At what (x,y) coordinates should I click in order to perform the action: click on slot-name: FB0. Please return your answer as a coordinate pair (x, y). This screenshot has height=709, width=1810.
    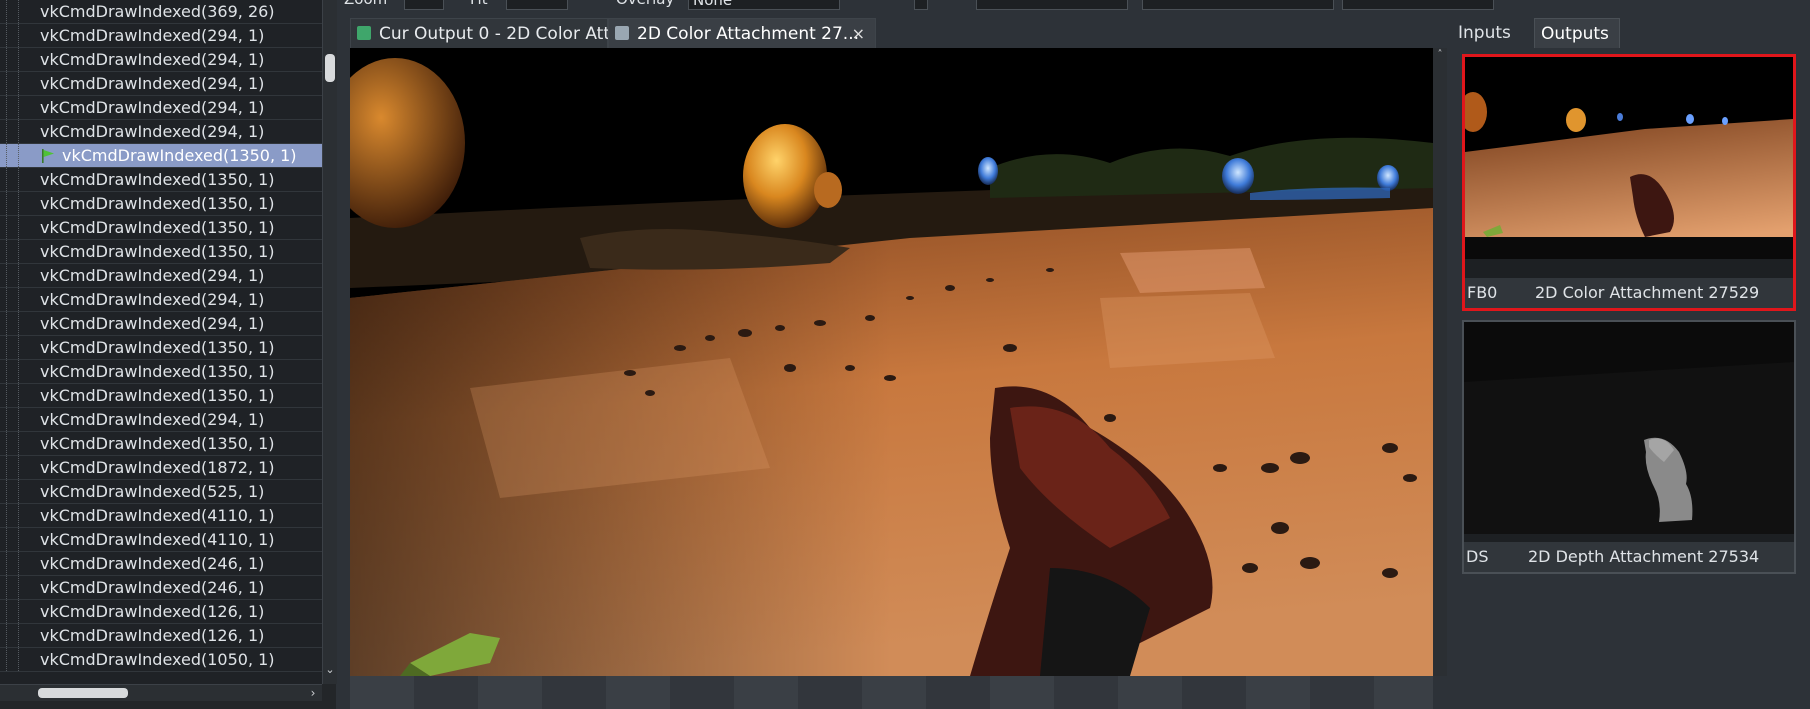
    Looking at the image, I should click on (1482, 292).